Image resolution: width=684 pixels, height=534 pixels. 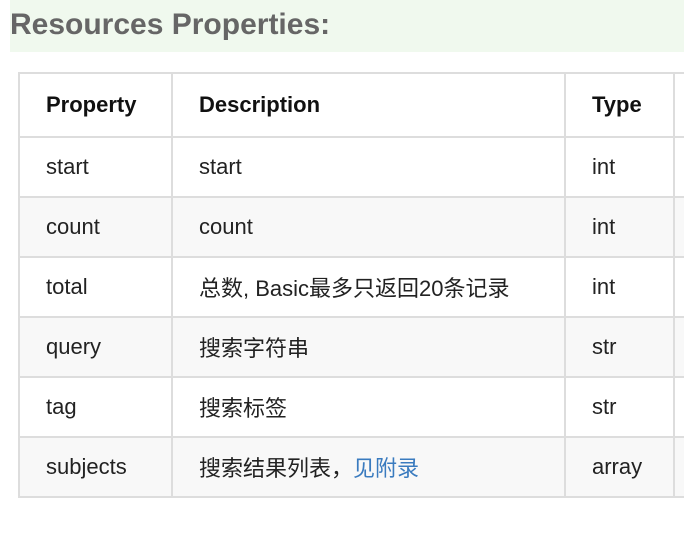 I want to click on description-text: 搜索结果列表，, so click(x=276, y=468).